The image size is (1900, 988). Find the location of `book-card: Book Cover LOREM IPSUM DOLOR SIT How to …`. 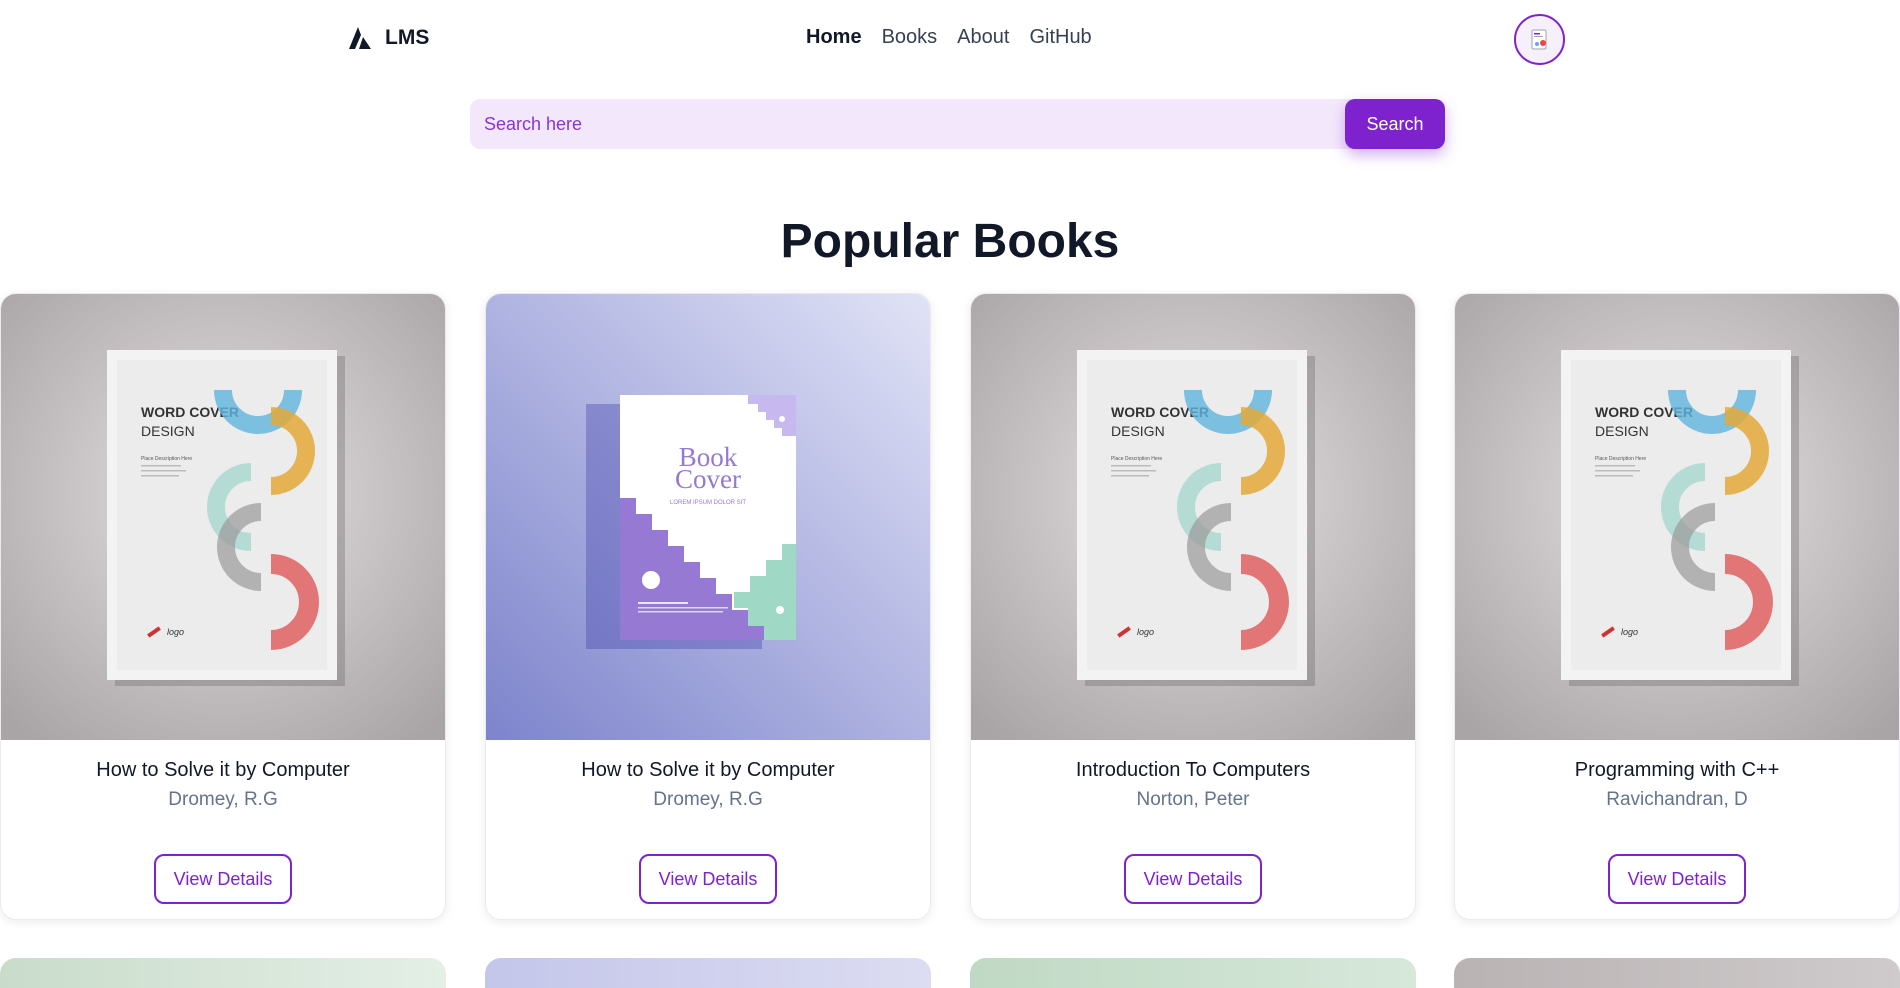

book-card: Book Cover LOREM IPSUM DOLOR SIT How to … is located at coordinates (708, 606).